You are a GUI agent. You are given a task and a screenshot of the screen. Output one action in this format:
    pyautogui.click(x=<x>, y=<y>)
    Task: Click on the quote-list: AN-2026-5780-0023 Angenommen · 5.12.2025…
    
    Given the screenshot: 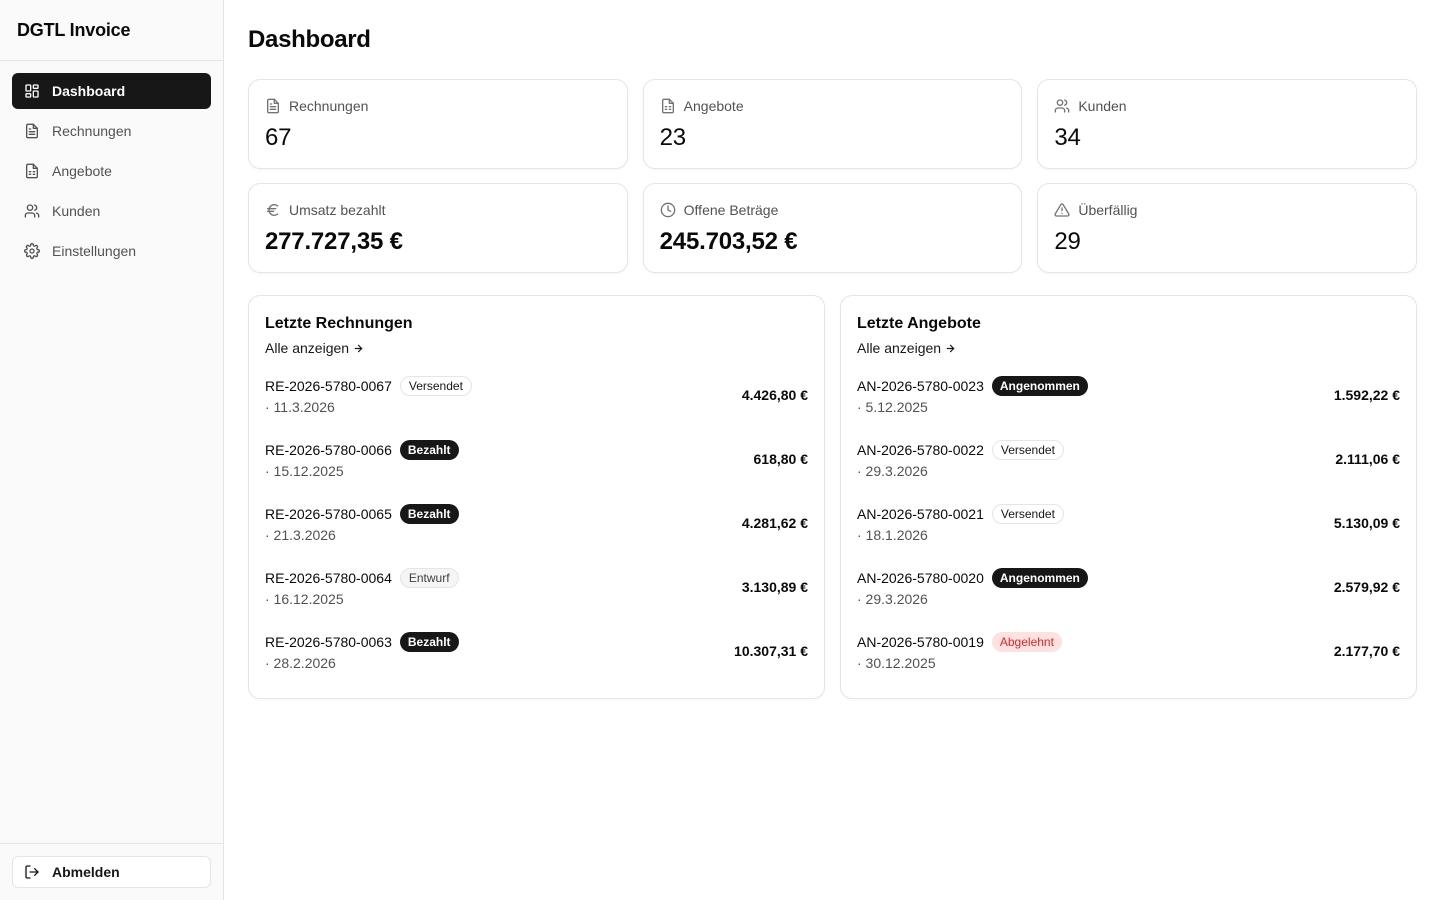 What is the action you would take?
    pyautogui.click(x=1128, y=523)
    